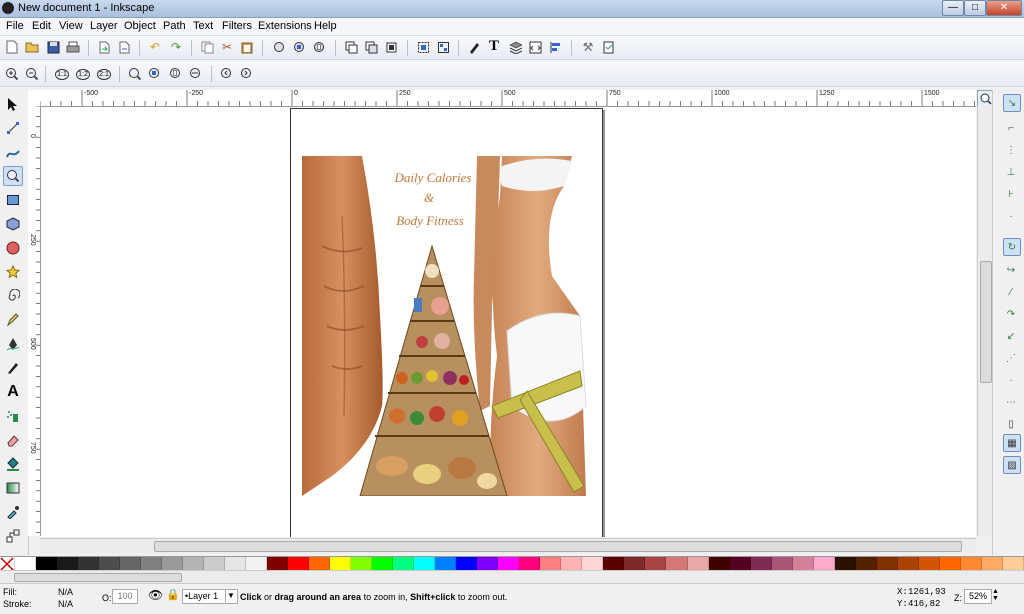 The width and height of the screenshot is (1024, 614). What do you see at coordinates (1011, 314) in the screenshot?
I see `snap-smooth-nodes-icon: ↷` at bounding box center [1011, 314].